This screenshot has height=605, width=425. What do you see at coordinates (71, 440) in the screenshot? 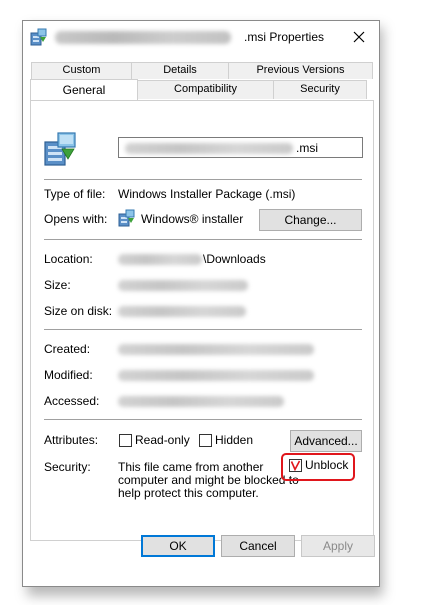
I see `attributes-label: Attributes:` at bounding box center [71, 440].